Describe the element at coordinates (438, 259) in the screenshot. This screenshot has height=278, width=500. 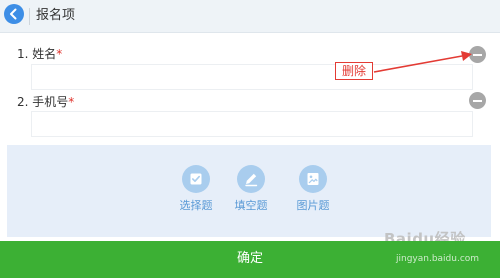
I see `watermark-url: jingyan.baidu.com` at that location.